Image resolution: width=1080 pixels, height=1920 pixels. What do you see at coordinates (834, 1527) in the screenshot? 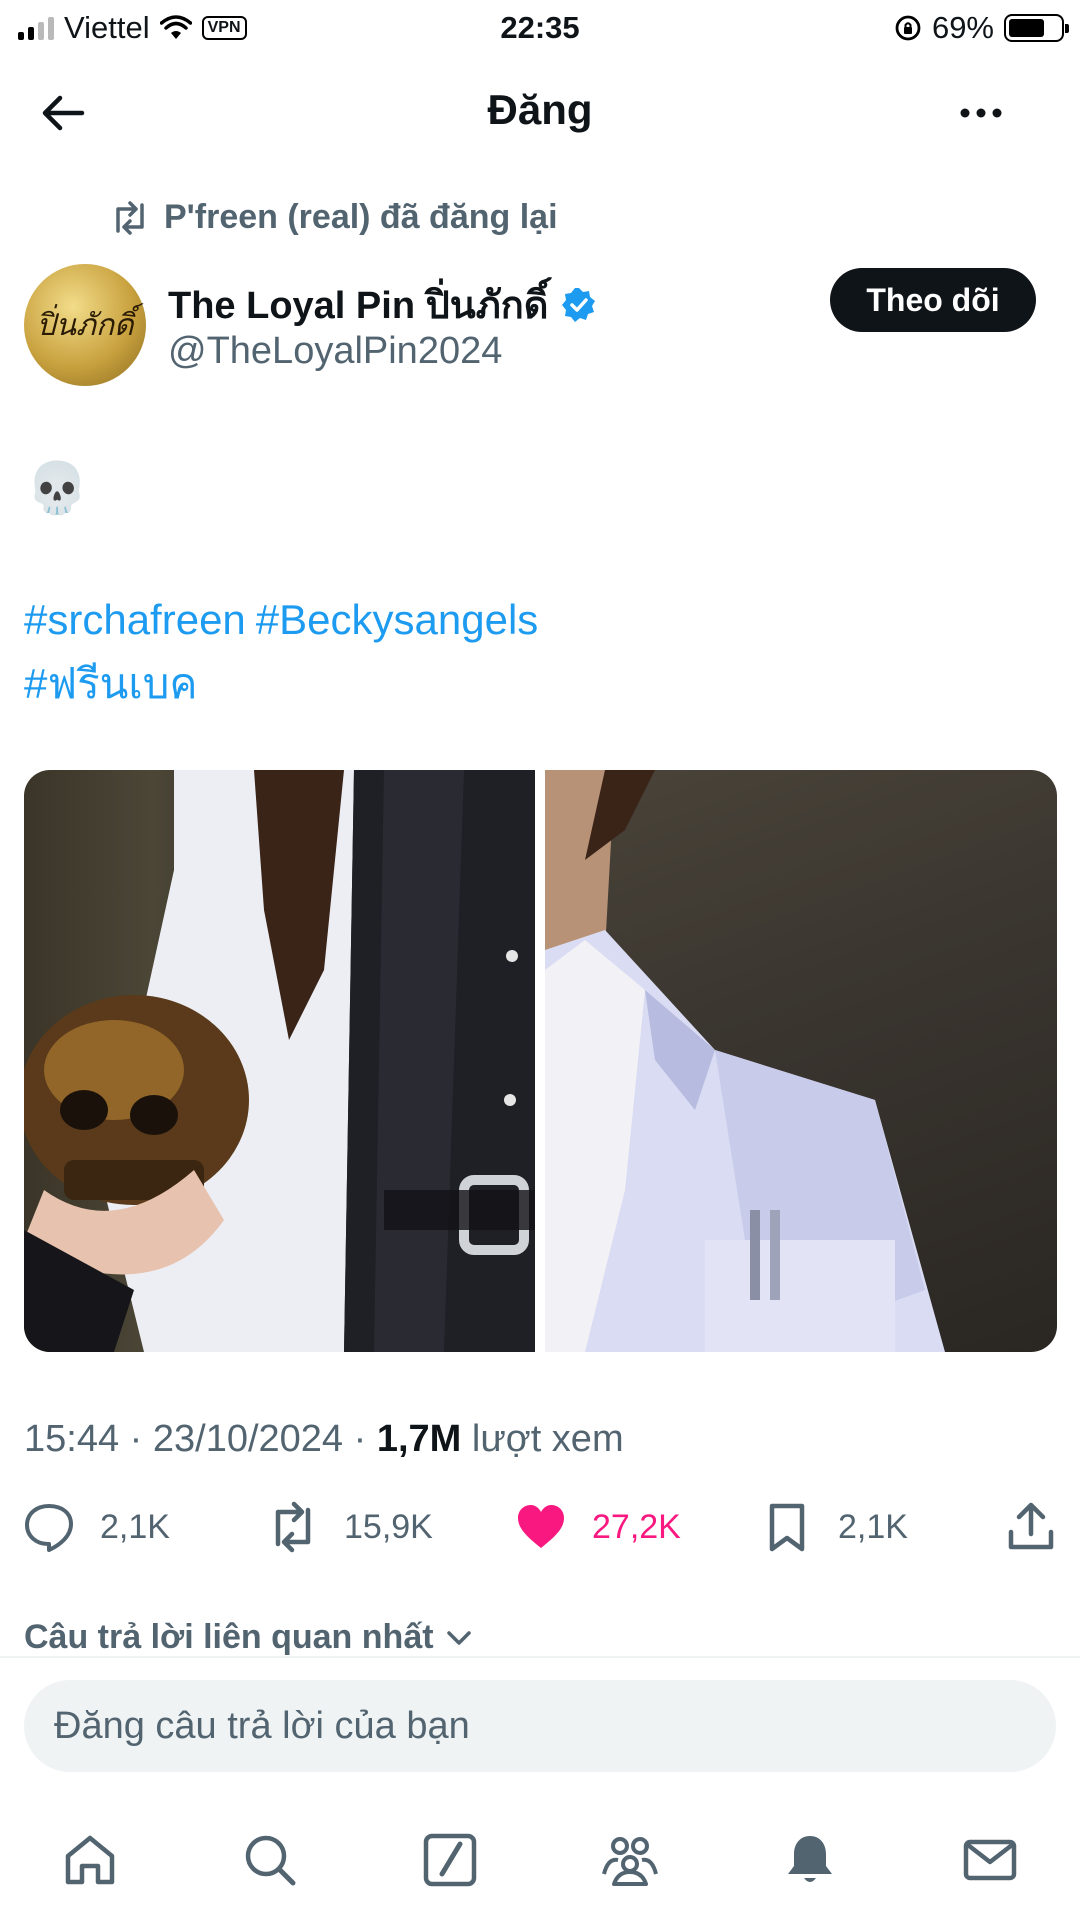
I see `bookmark-button: 2,1K` at bounding box center [834, 1527].